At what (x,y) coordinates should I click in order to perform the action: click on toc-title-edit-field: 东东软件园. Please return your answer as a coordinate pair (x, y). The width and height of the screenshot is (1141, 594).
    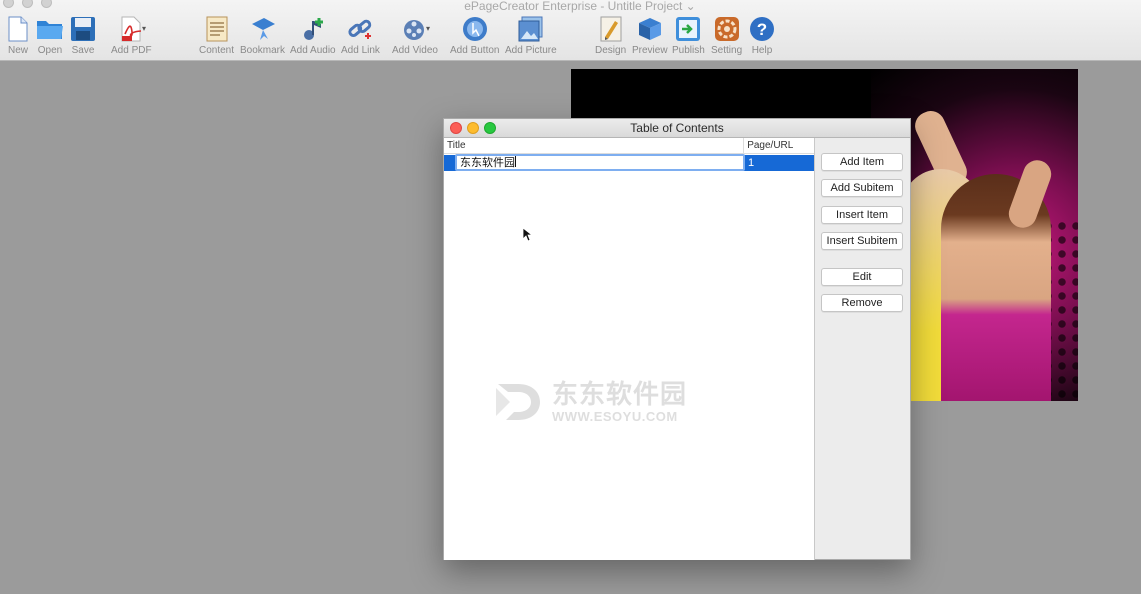
    Looking at the image, I should click on (600, 162).